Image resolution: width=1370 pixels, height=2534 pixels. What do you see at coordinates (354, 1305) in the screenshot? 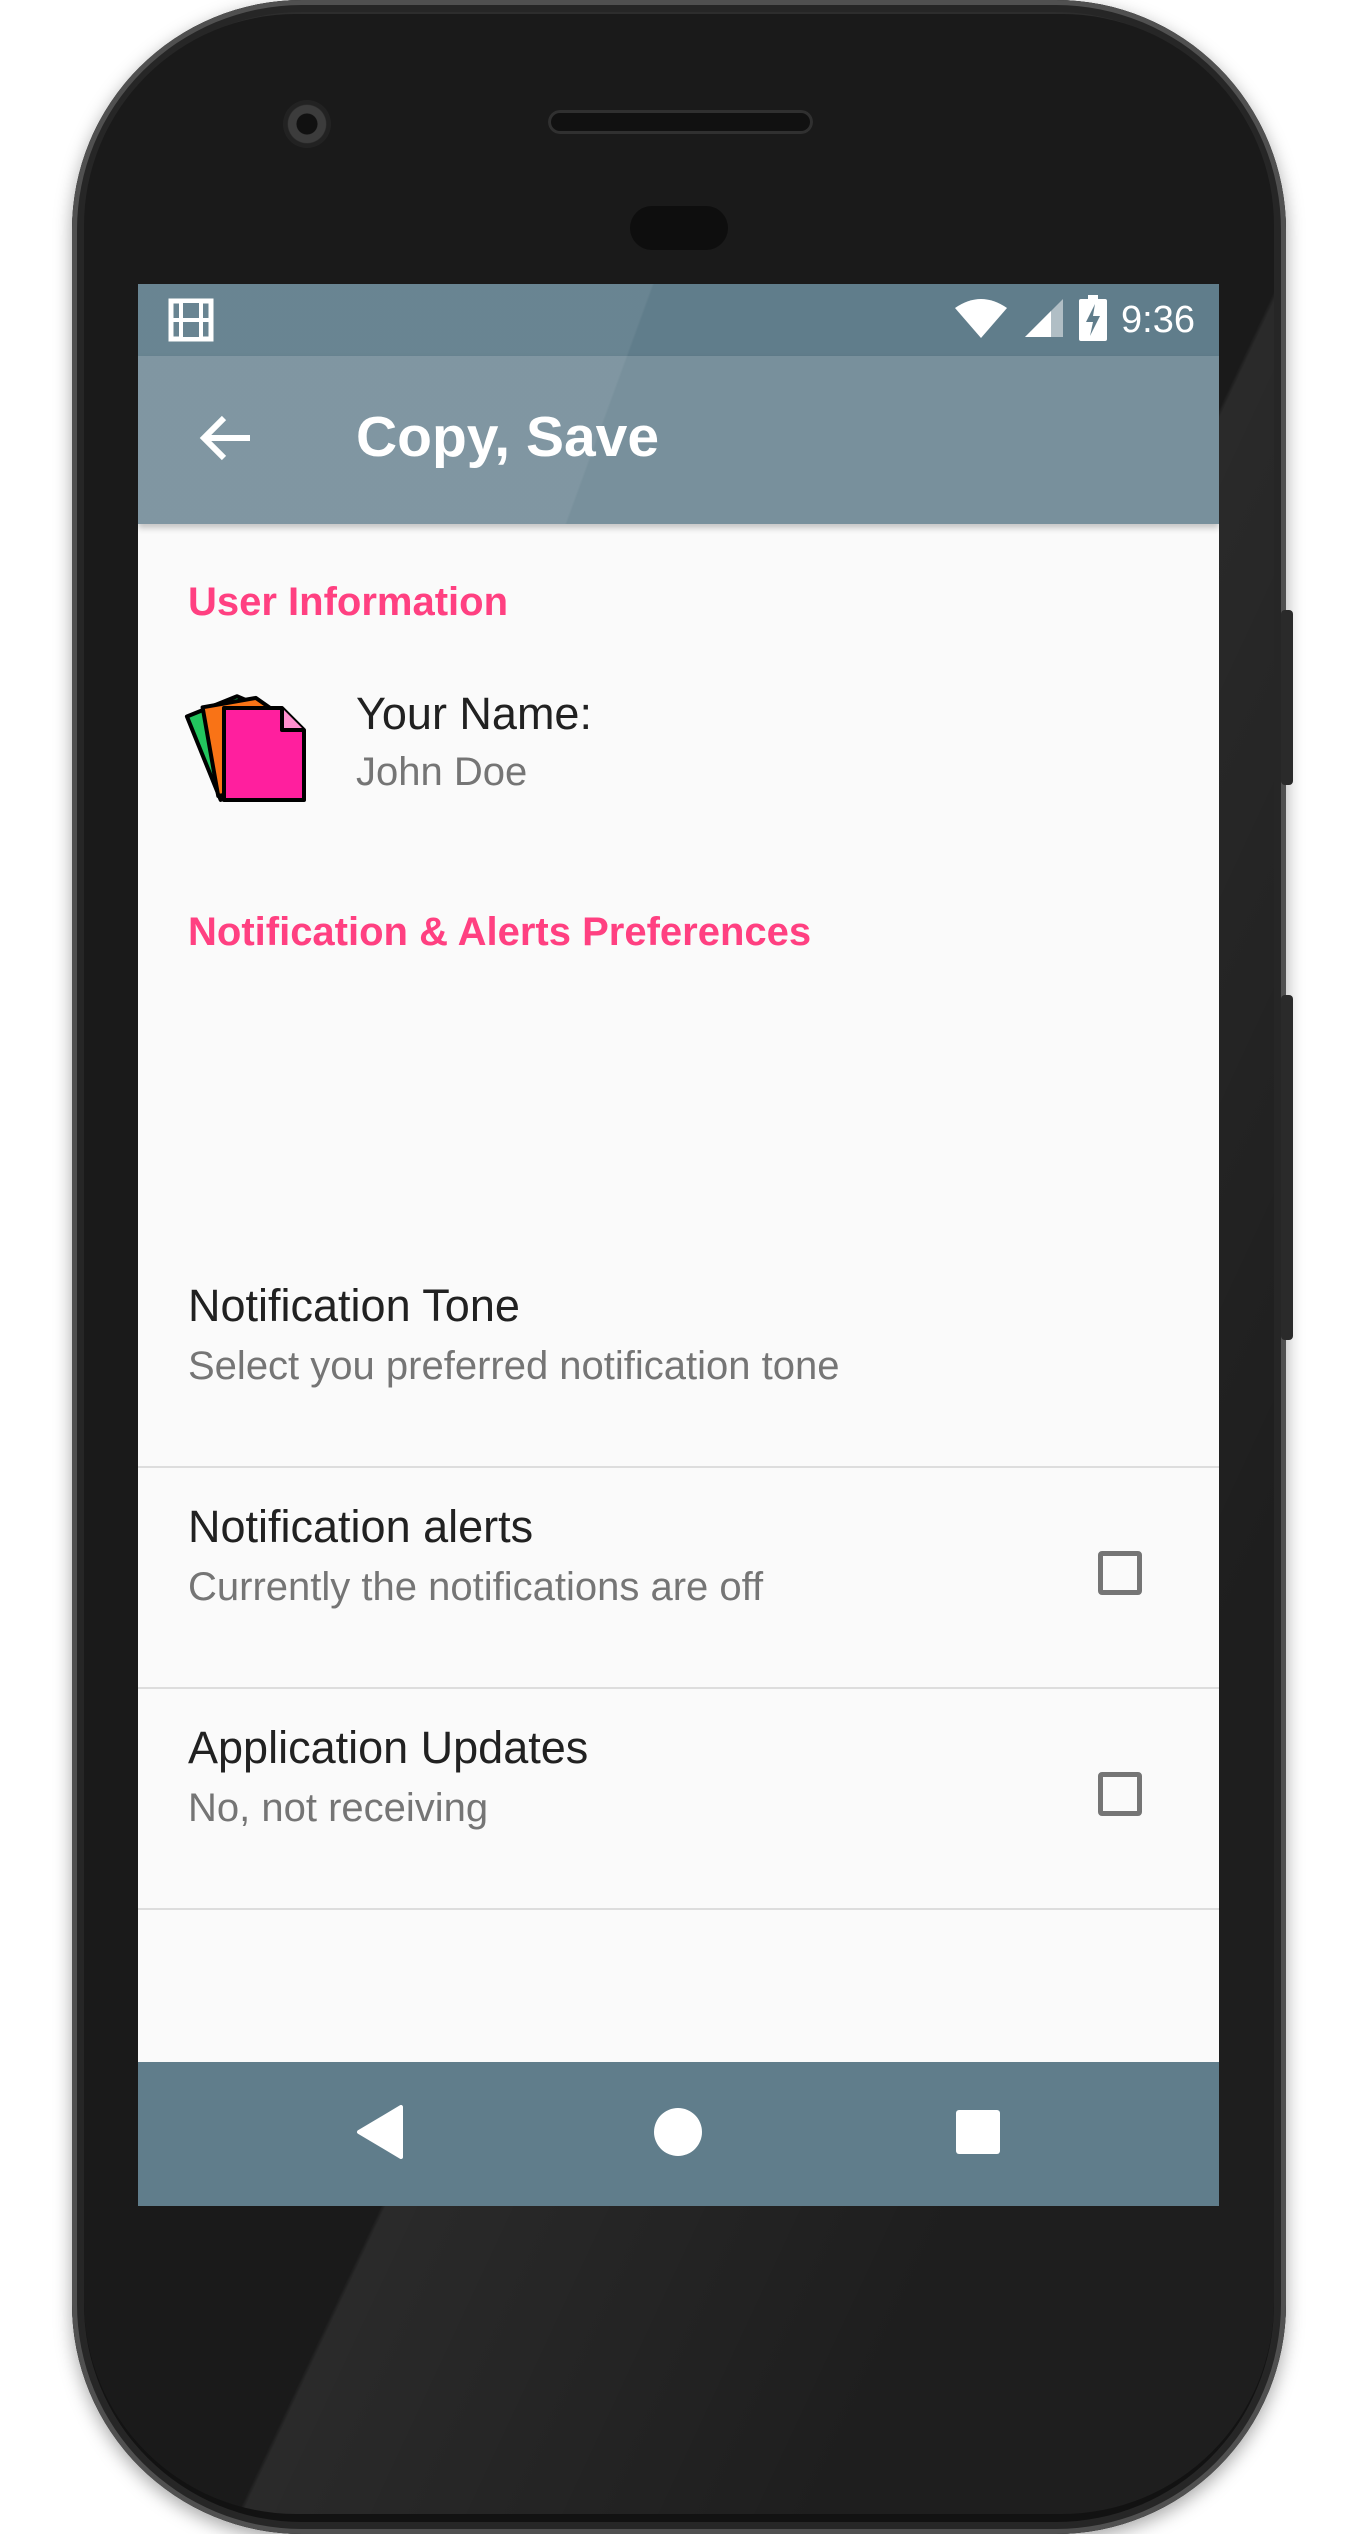
I see `preference-title: Notification Tone` at bounding box center [354, 1305].